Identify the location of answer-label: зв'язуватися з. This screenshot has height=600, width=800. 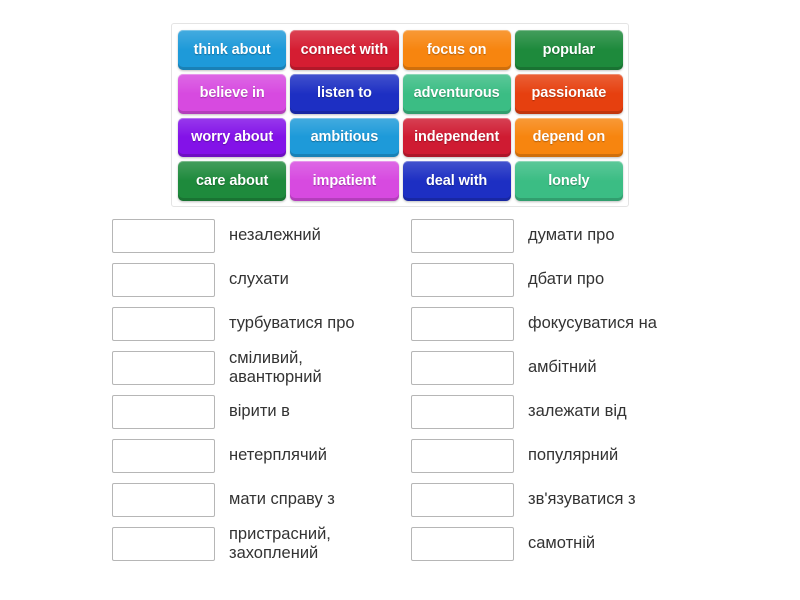
(582, 499).